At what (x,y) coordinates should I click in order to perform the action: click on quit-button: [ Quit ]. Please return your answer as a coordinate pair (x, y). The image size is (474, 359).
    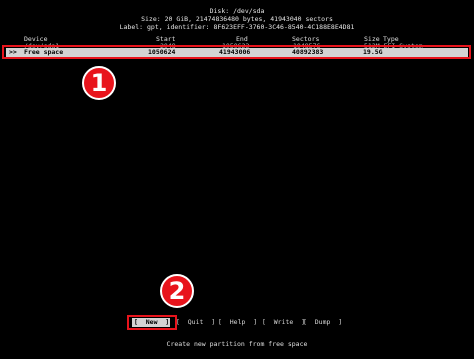
    Looking at the image, I should click on (195, 322).